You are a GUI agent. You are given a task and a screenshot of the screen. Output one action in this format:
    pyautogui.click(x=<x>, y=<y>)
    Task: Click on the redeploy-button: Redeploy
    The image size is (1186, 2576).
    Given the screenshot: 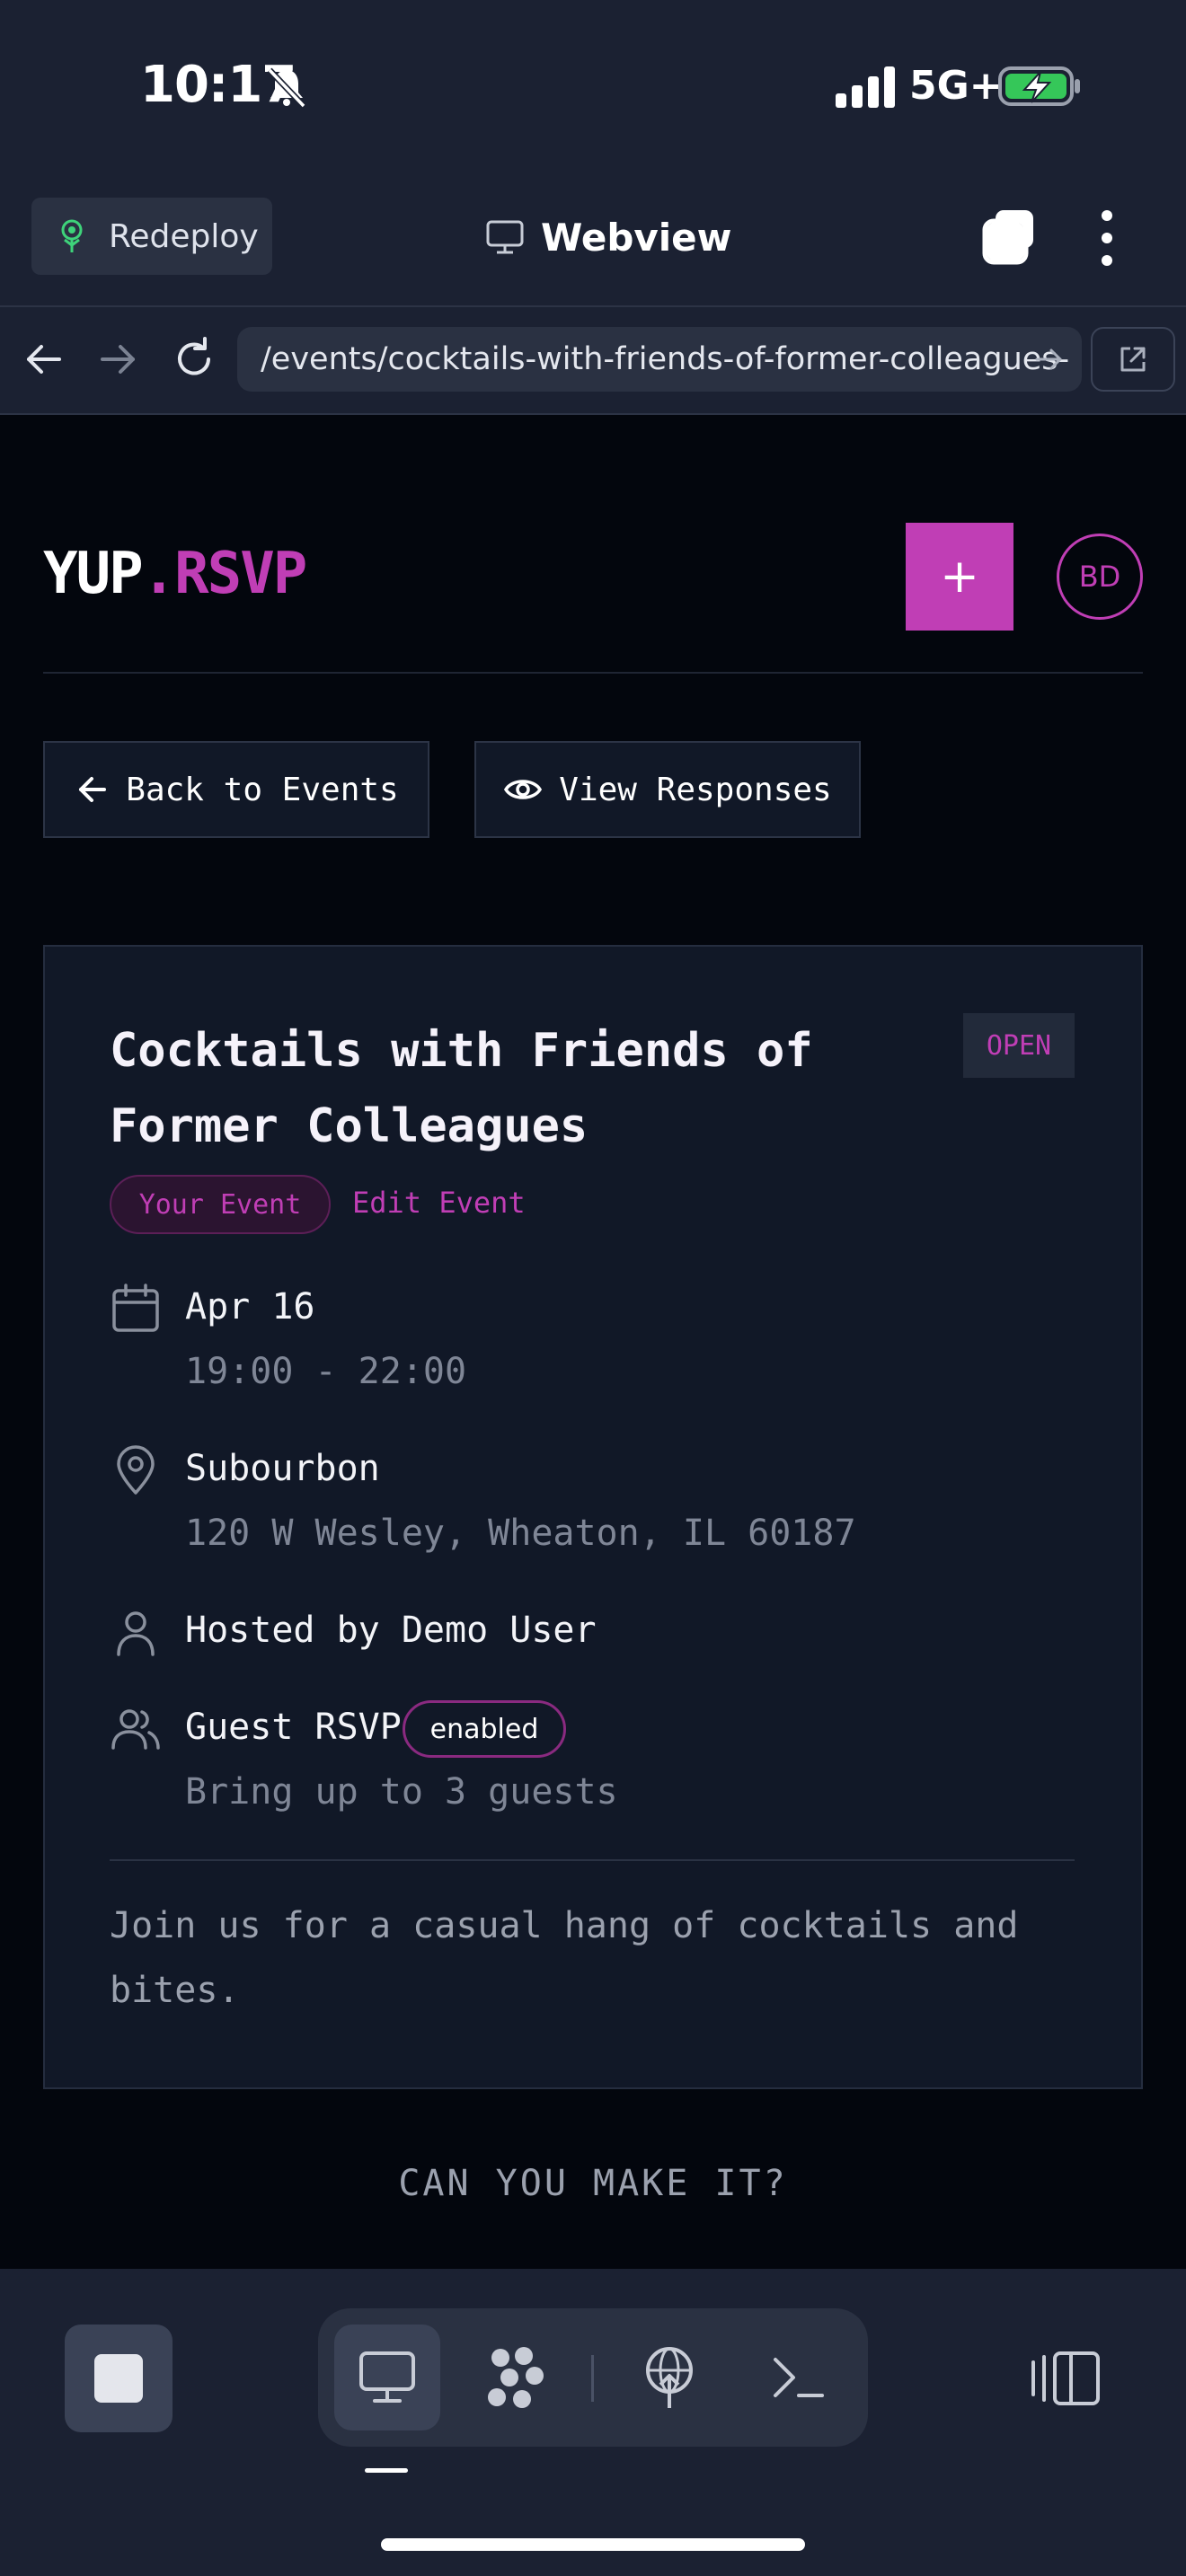 What is the action you would take?
    pyautogui.click(x=151, y=236)
    